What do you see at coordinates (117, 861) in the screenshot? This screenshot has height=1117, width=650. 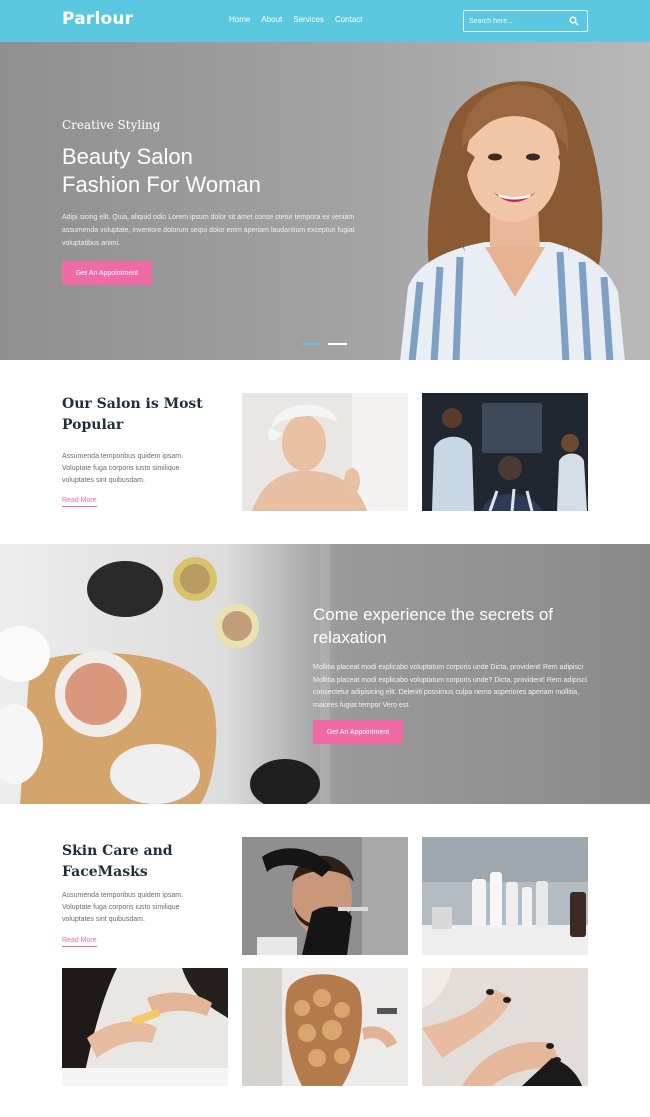 I see `skin-care-title: Skin Care and FaceMasks` at bounding box center [117, 861].